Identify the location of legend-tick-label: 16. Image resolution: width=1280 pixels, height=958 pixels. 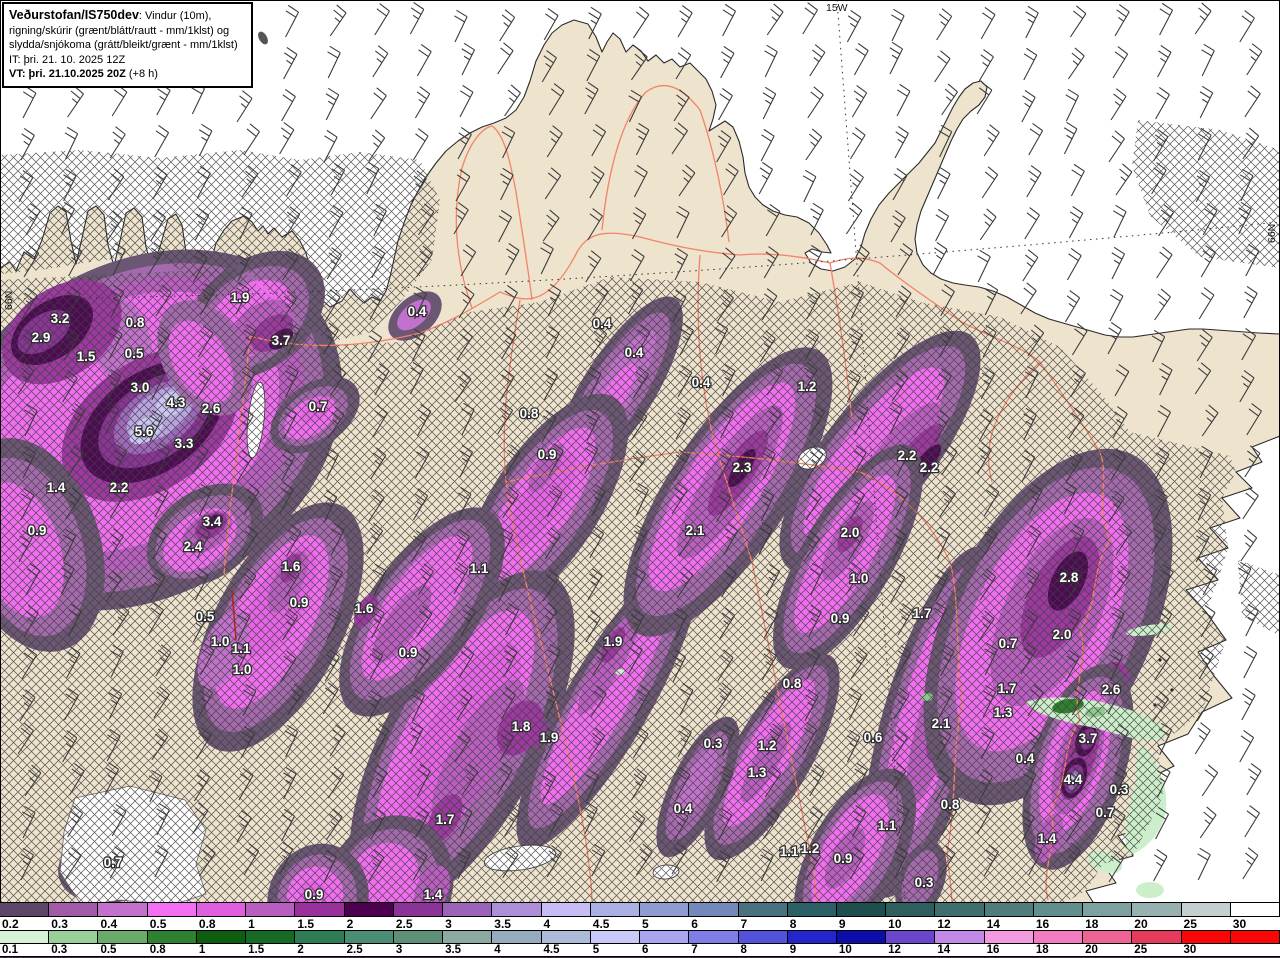
(1042, 924).